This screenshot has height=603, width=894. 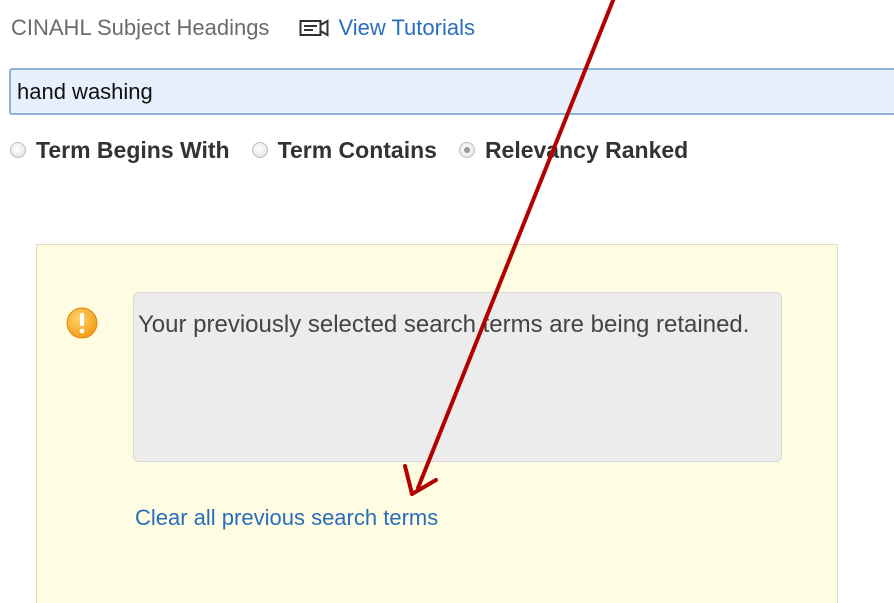 I want to click on radio-relevancy-ranked: Relevancy Ranked, so click(x=573, y=150).